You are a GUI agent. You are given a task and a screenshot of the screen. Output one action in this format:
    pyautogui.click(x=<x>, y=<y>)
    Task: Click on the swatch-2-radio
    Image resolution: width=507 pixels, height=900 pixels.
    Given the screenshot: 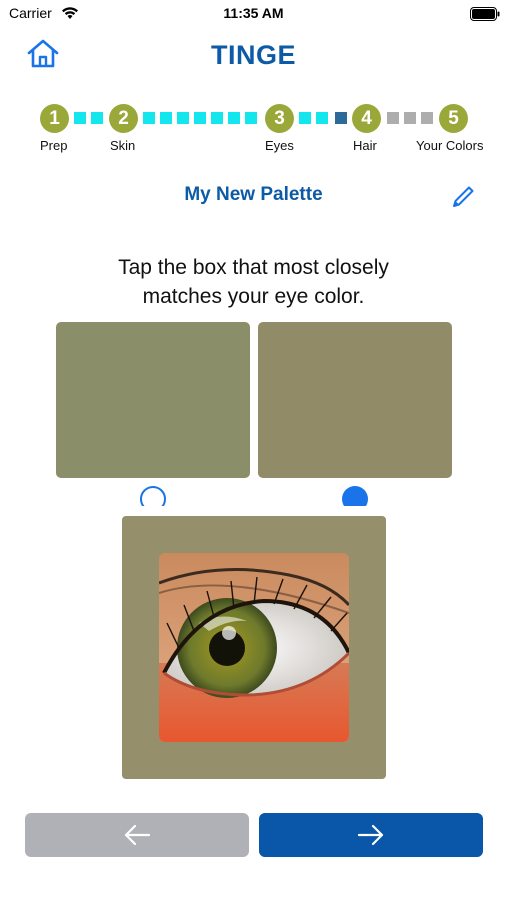 What is the action you would take?
    pyautogui.click(x=355, y=496)
    